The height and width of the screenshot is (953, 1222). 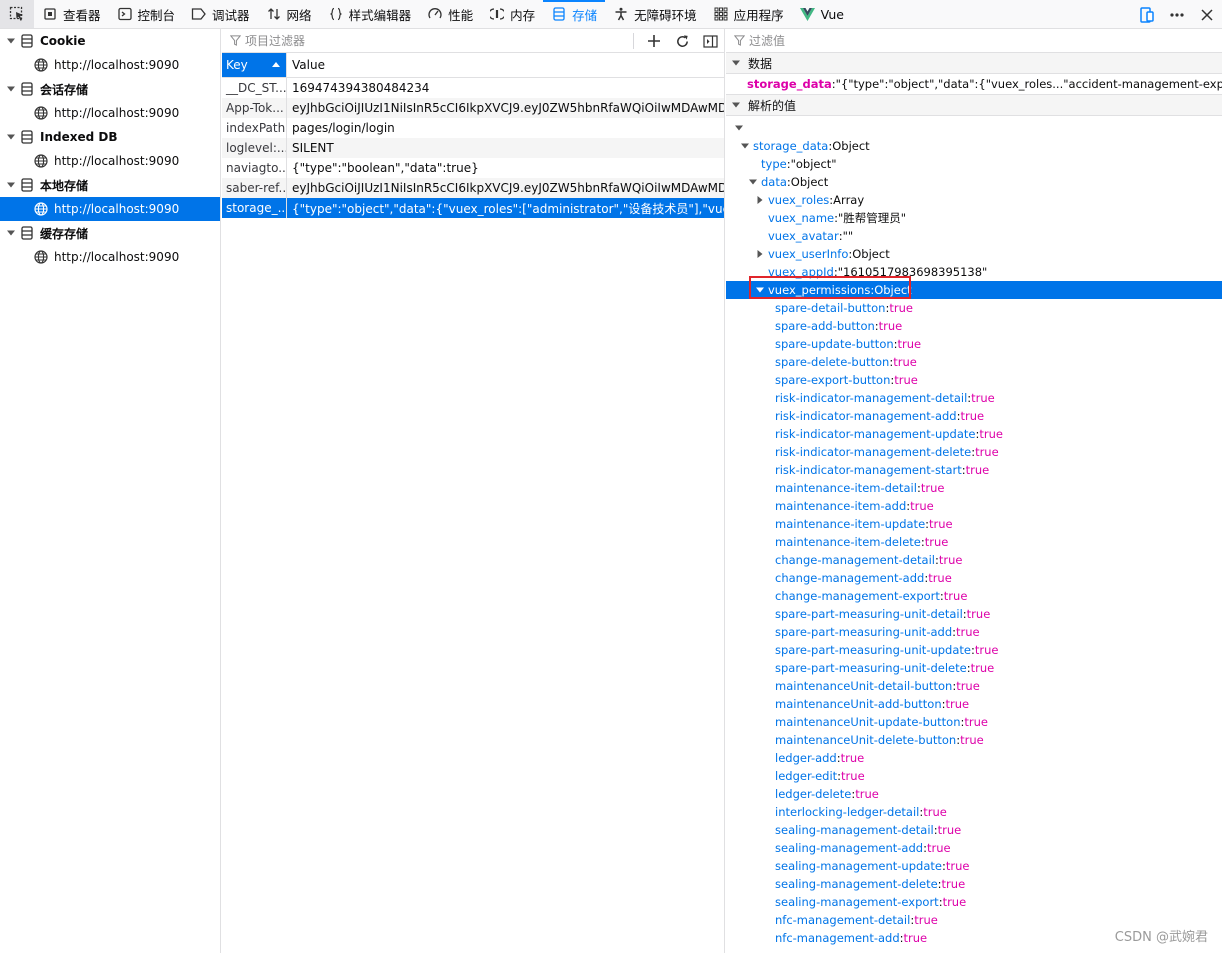 I want to click on tree-node: risk-indicator-management-start: true, so click(x=974, y=470).